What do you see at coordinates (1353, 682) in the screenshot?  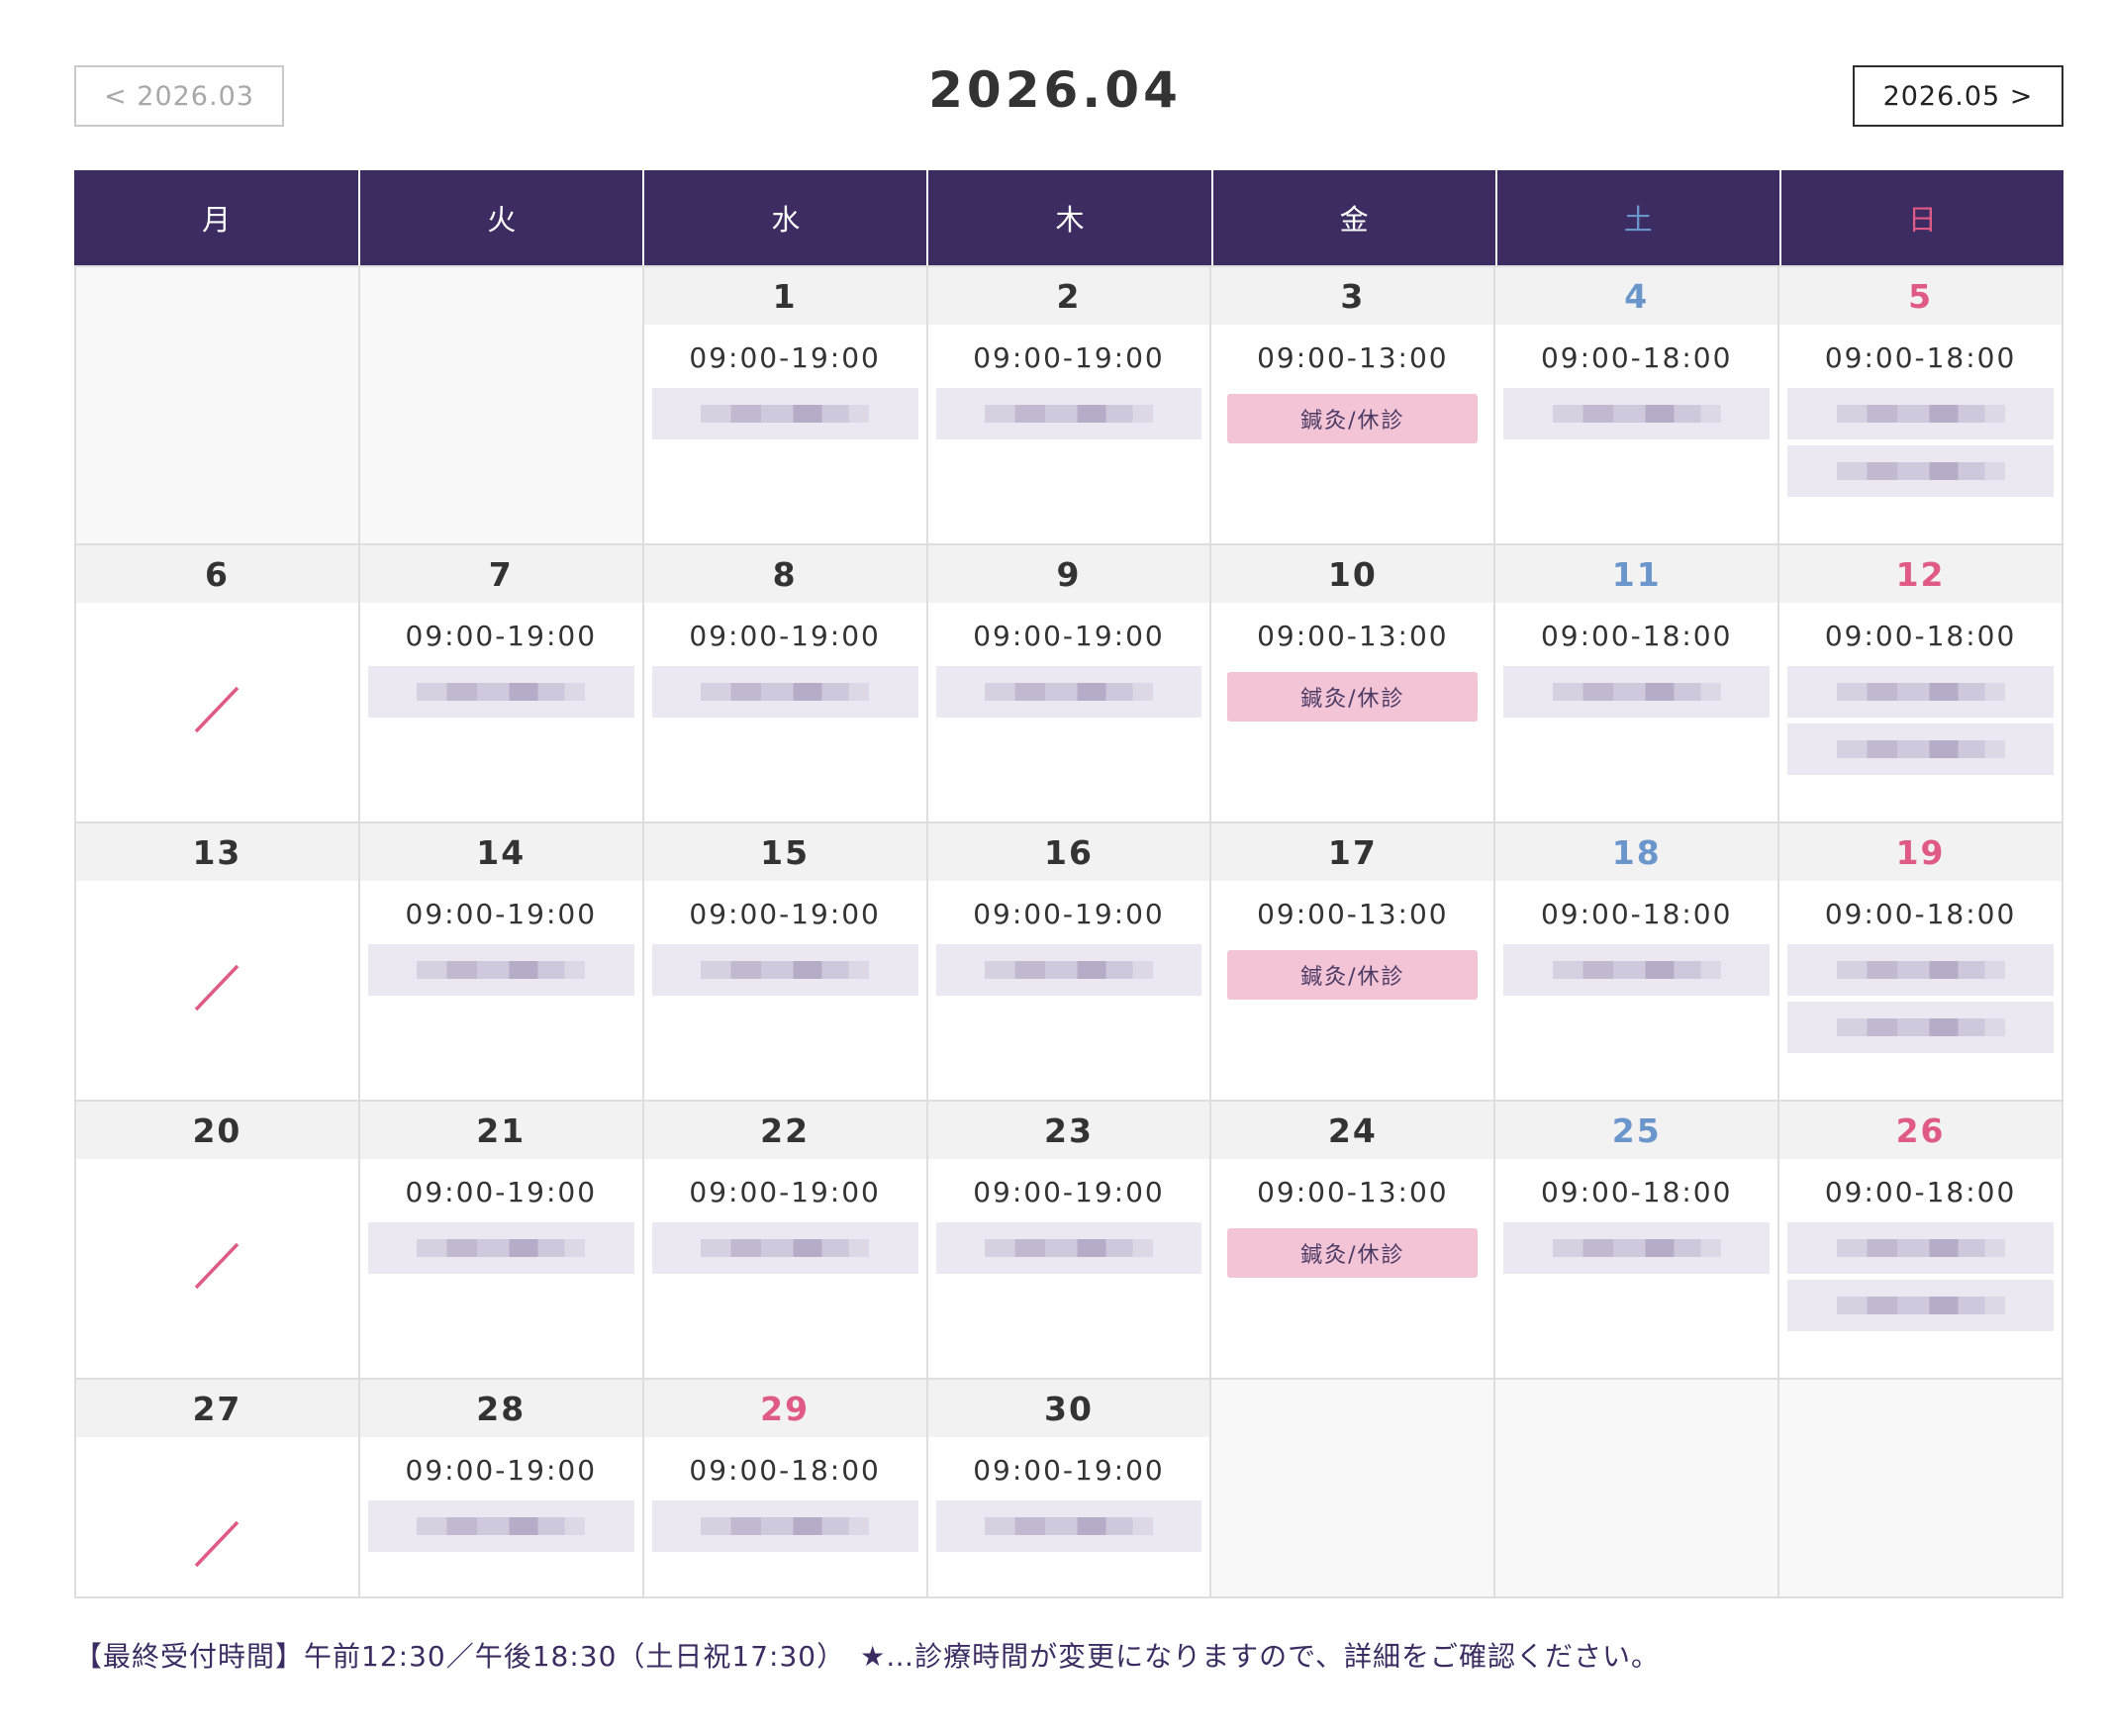 I see `day-cell: 10 09:00-13:00 鍼灸/休診` at bounding box center [1353, 682].